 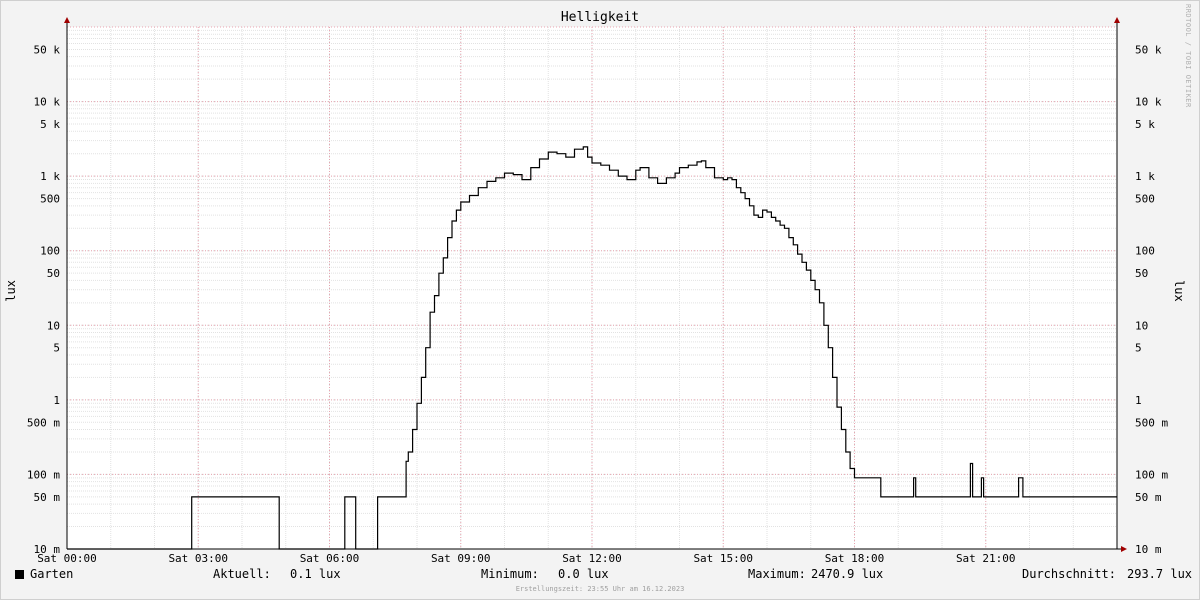 What do you see at coordinates (723, 558) in the screenshot?
I see `x-tick-label: Sat 15:00` at bounding box center [723, 558].